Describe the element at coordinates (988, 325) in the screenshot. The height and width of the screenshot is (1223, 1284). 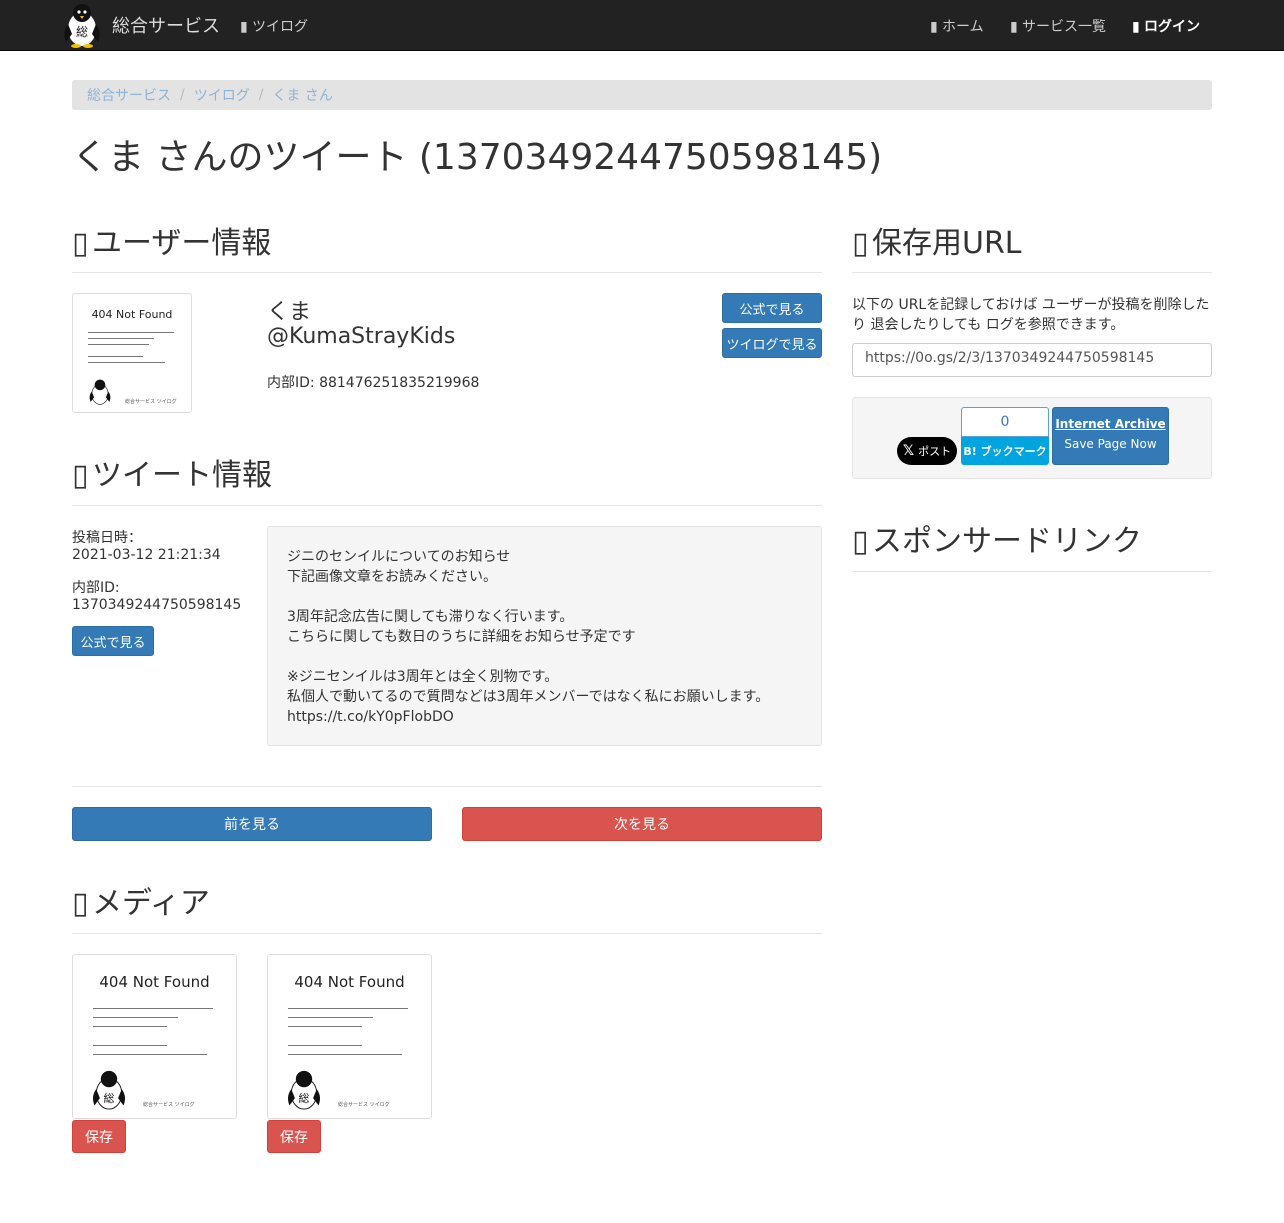
I see `save-url-description-2: り 退会したりしても ログを参照できます。` at that location.